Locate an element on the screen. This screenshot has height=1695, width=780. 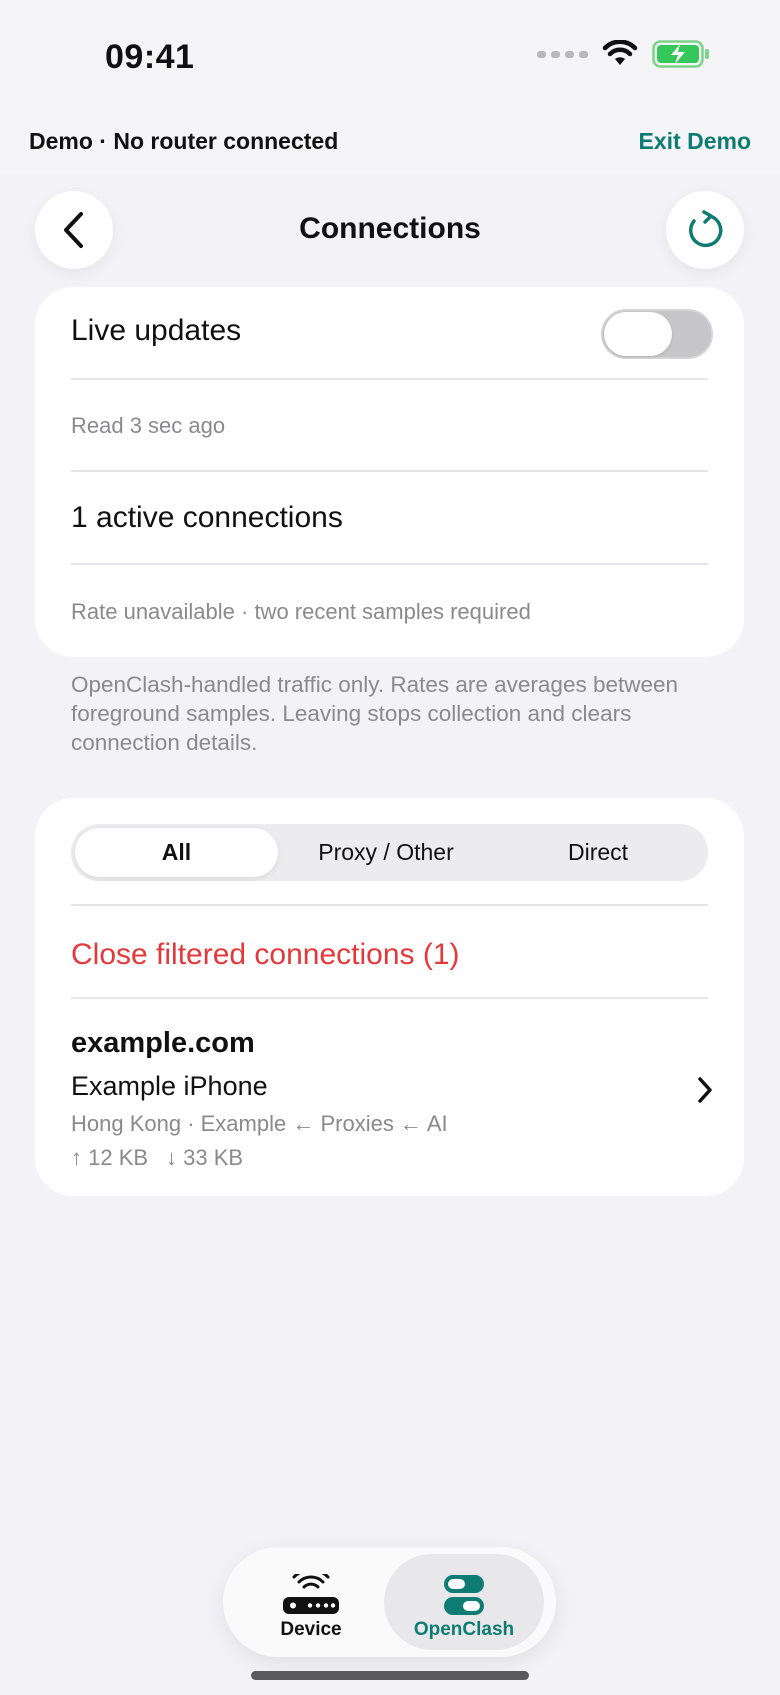
toggles-icon is located at coordinates (464, 1595).